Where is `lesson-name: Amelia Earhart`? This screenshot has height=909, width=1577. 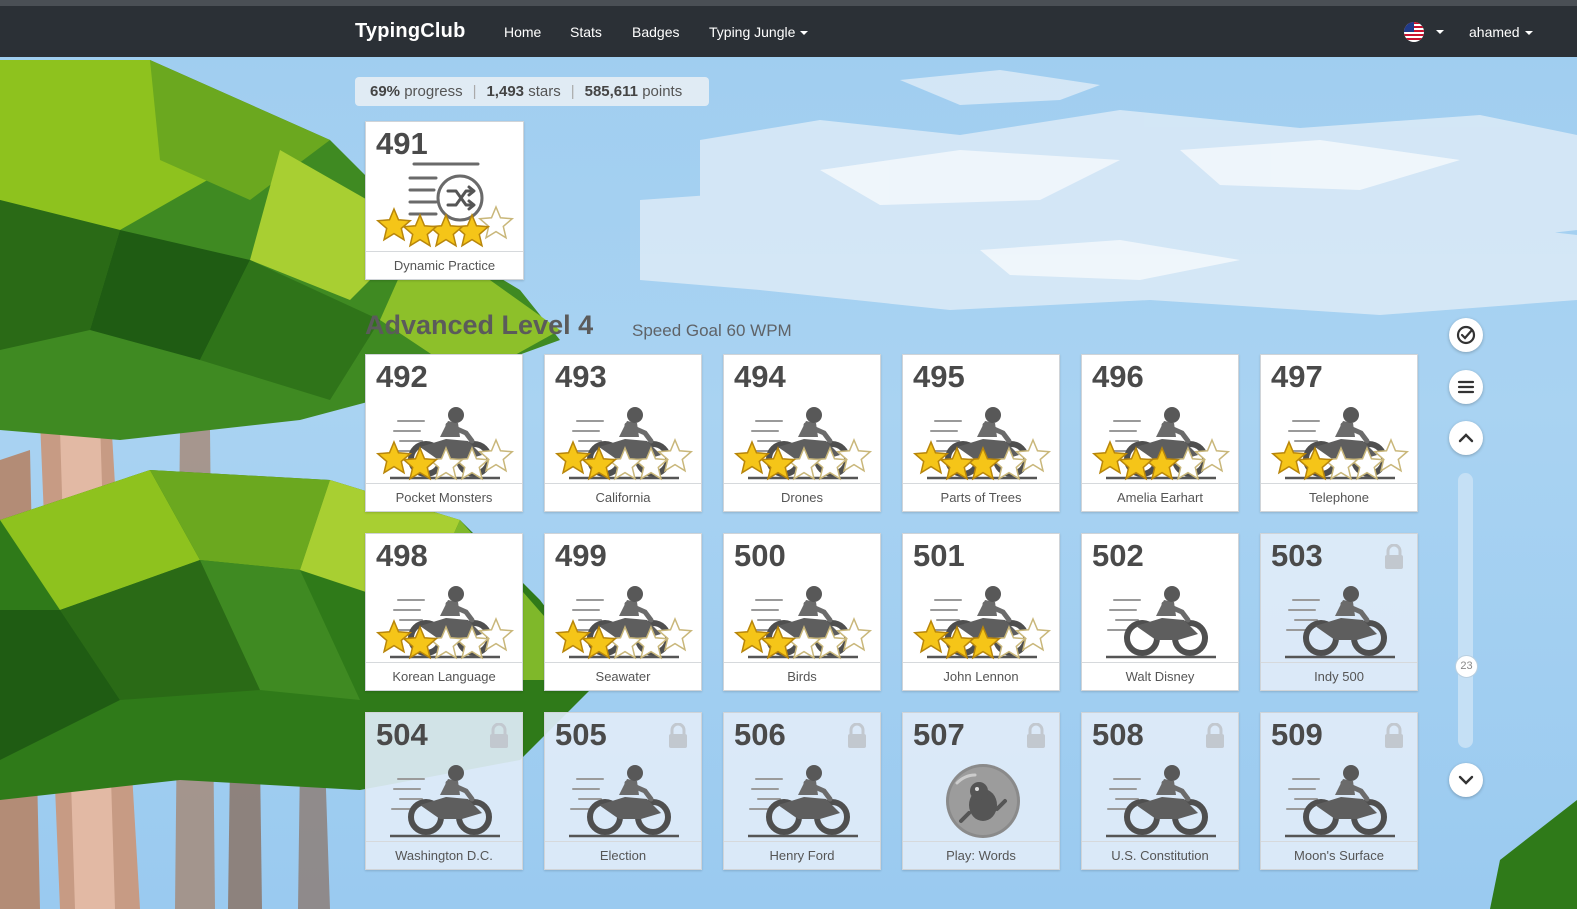 lesson-name: Amelia Earhart is located at coordinates (1160, 497).